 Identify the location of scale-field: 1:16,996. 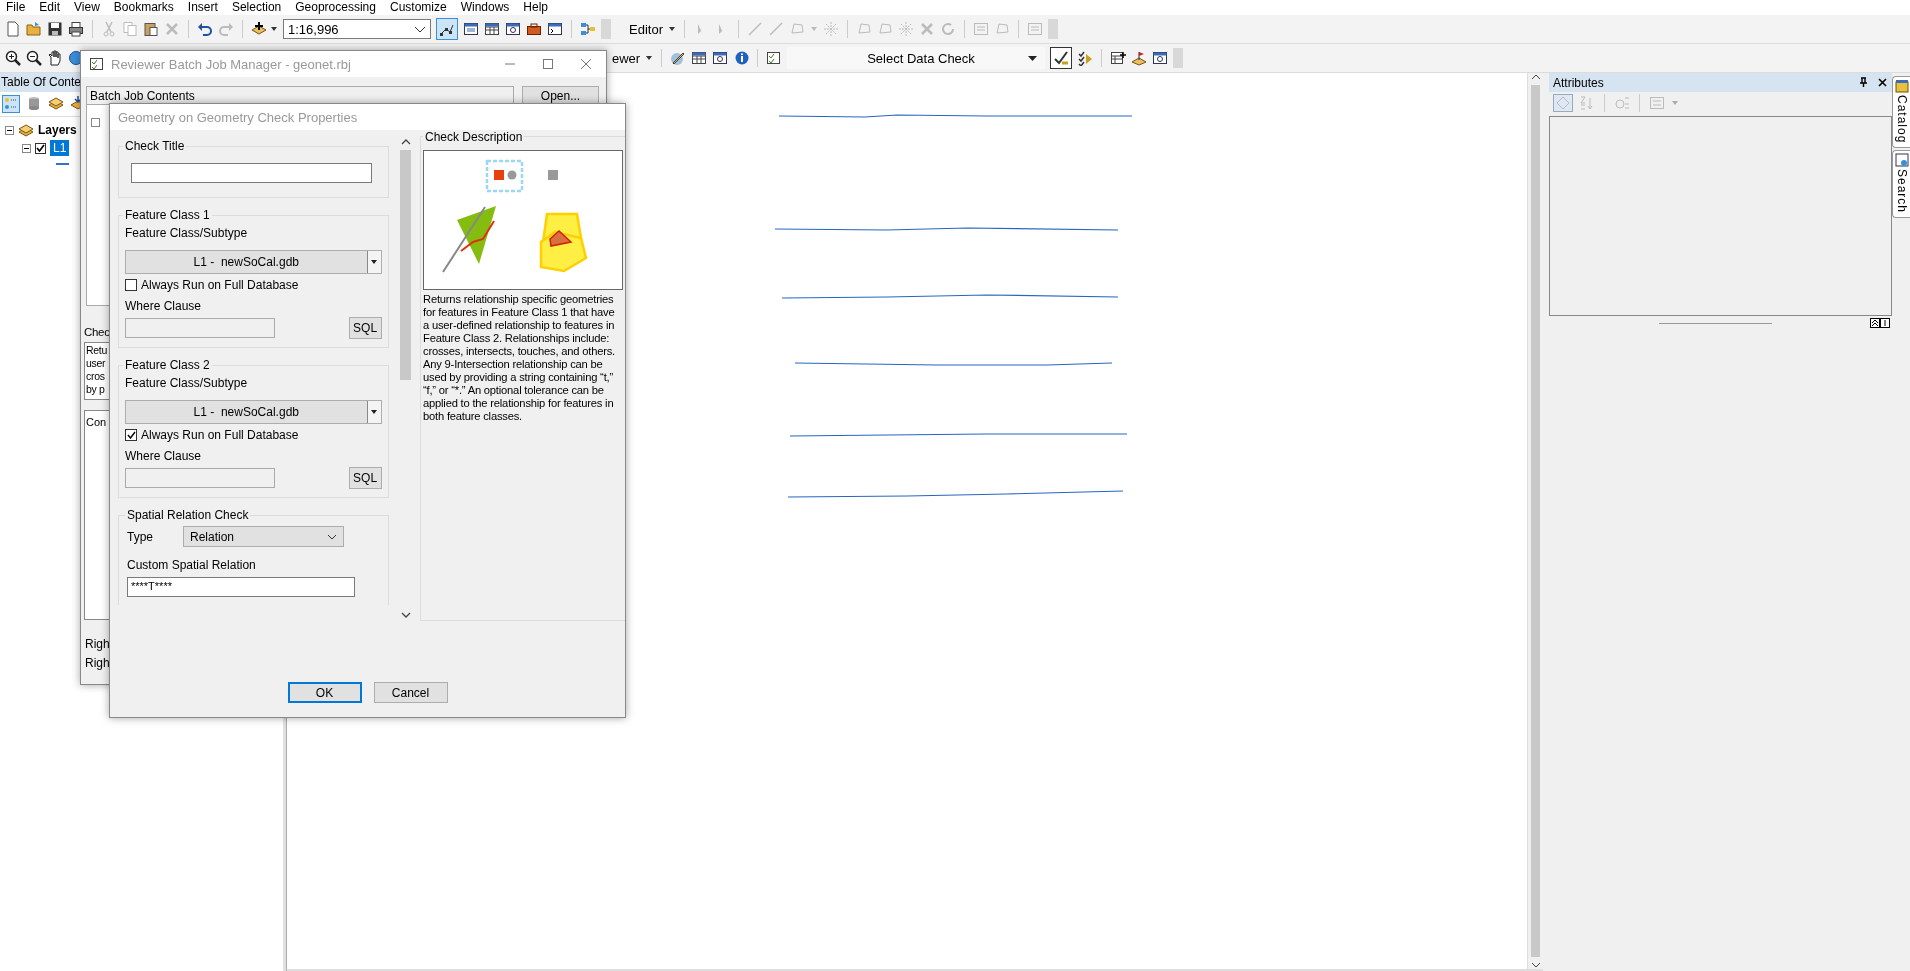
(357, 29).